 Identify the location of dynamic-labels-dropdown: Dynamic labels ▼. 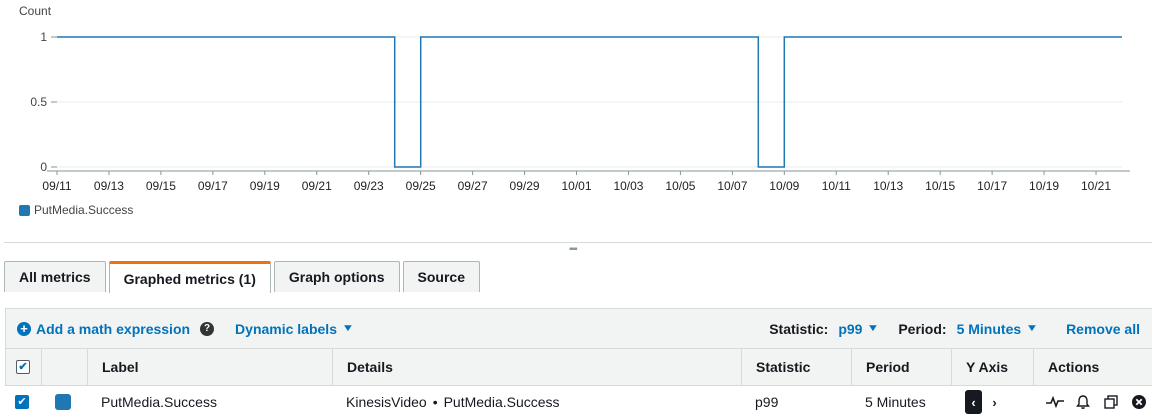
(295, 328).